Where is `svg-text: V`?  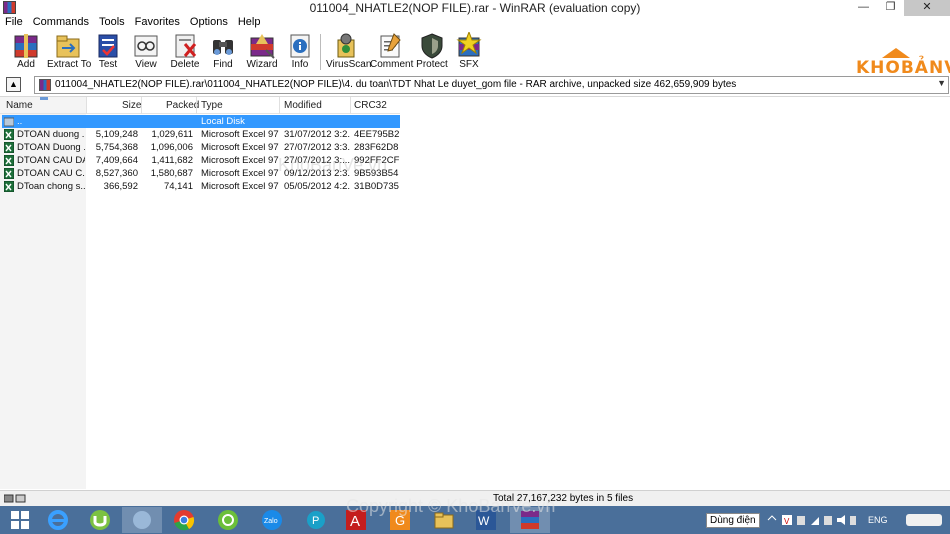 svg-text: V is located at coordinates (787, 521).